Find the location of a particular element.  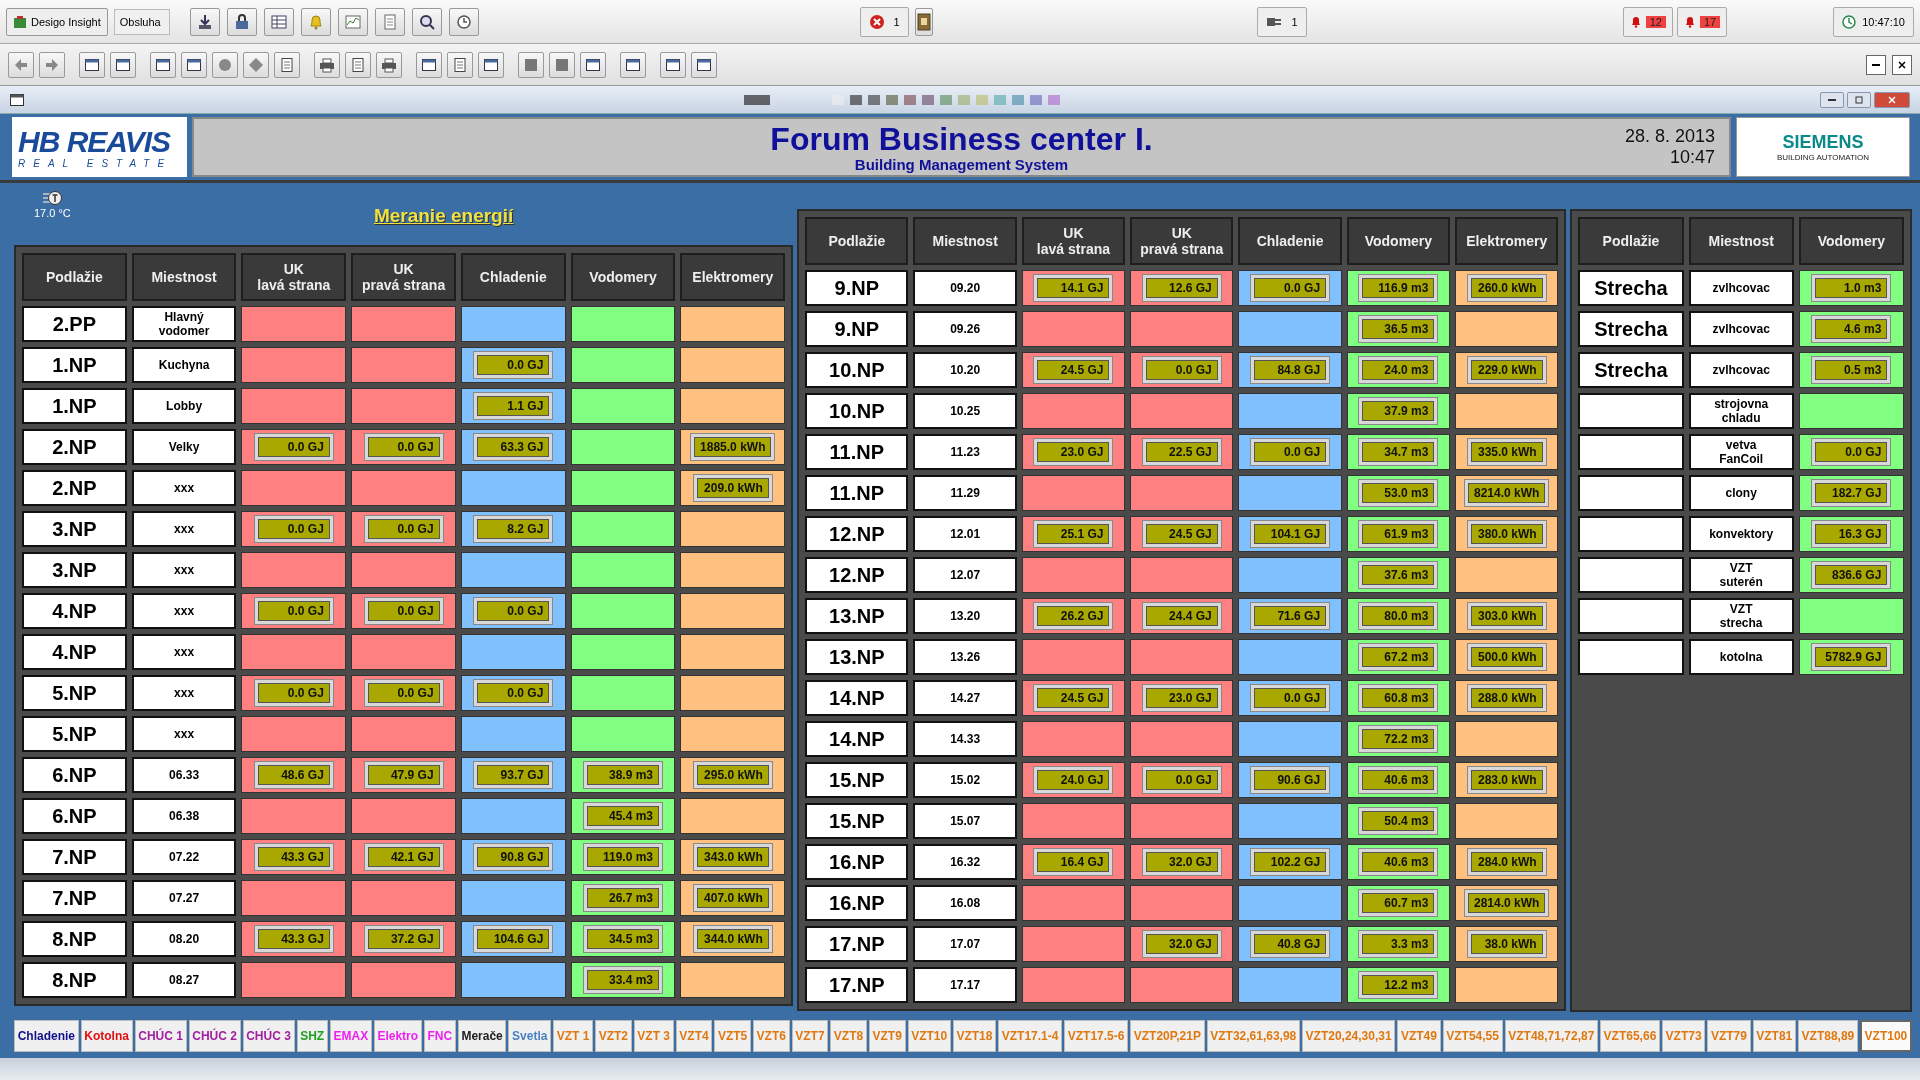

meter-value: 53.0 m3 is located at coordinates (1398, 493).